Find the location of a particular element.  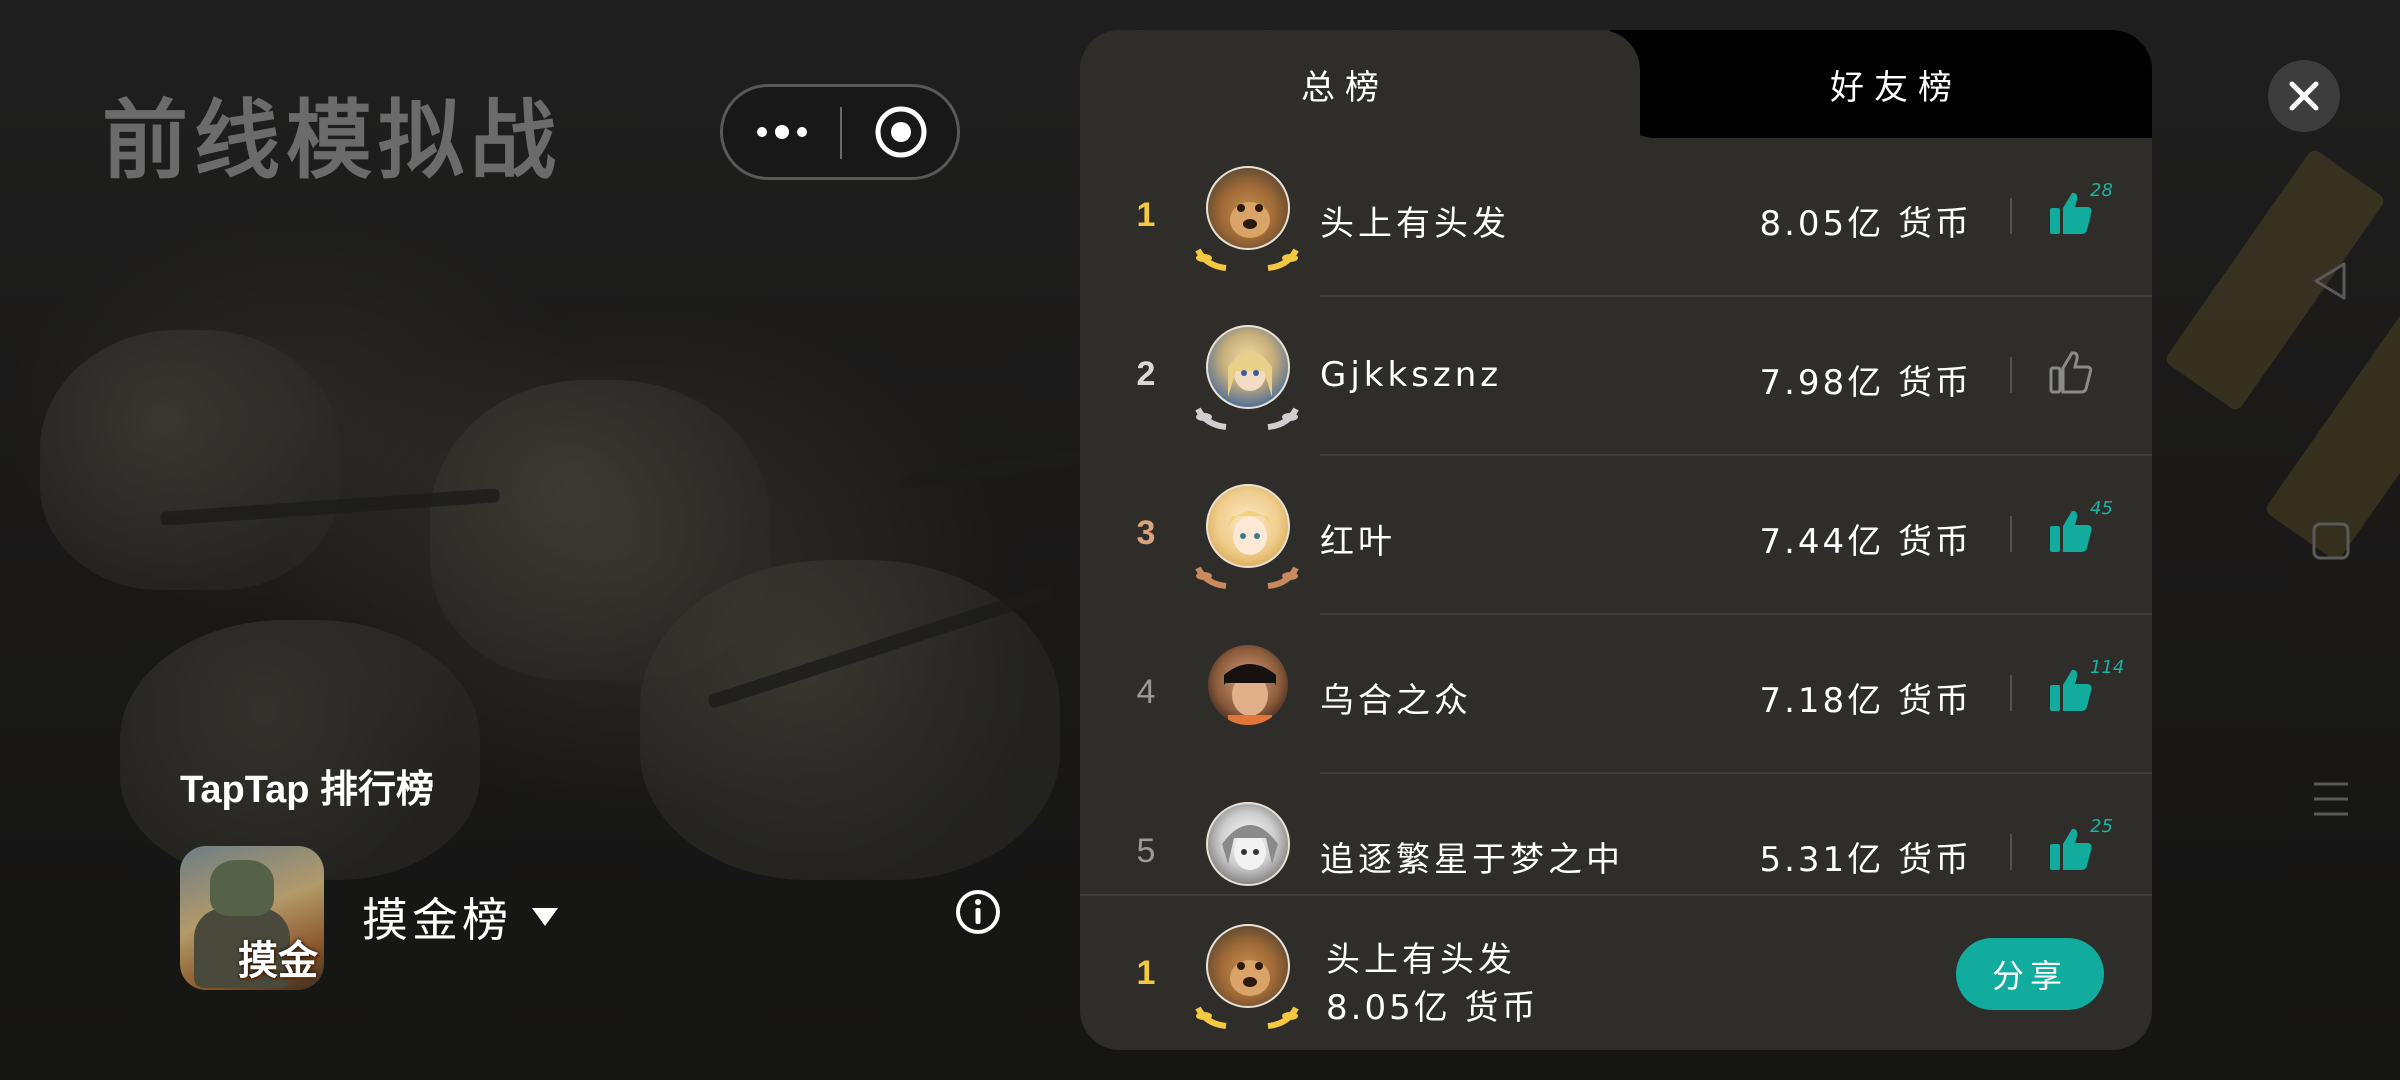

my-name: 头上有头发 is located at coordinates (1421, 960).